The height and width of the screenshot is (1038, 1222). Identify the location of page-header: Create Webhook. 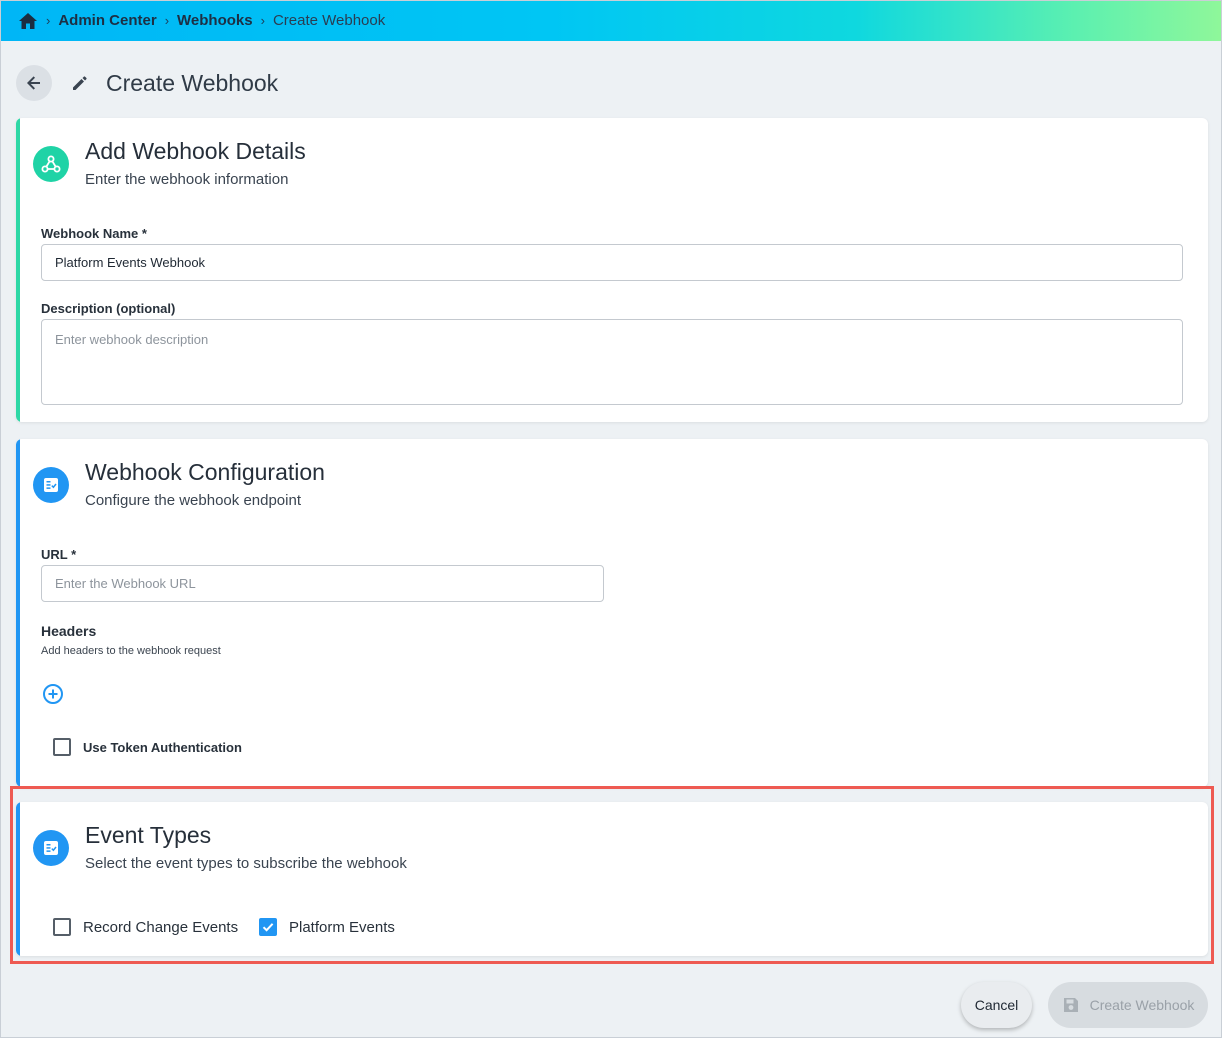
(147, 83).